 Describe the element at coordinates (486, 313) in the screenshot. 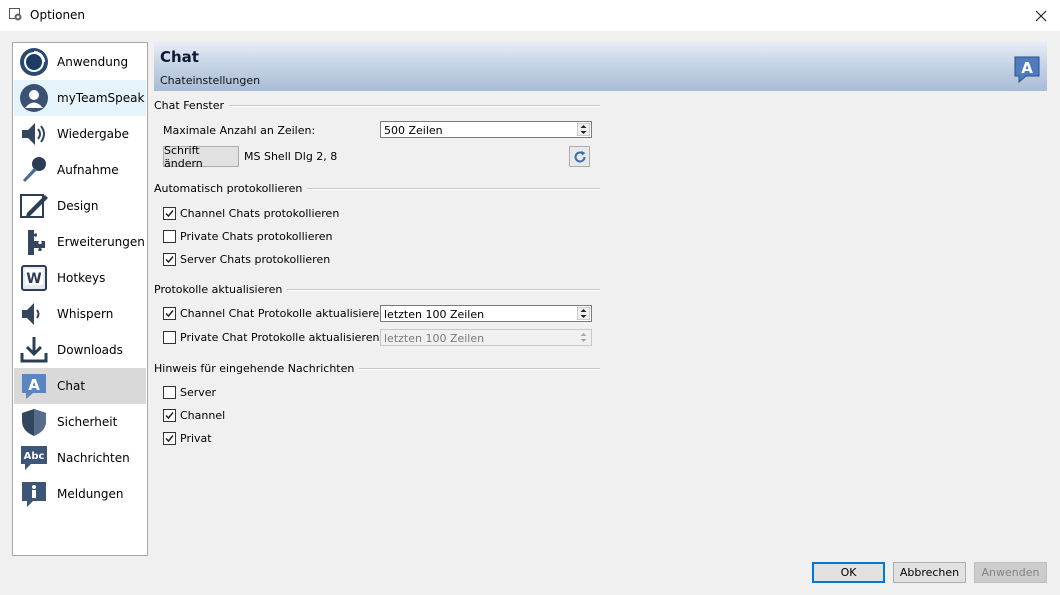

I see `channel-log-update-spinbox: letzten 100 Zeilen` at that location.